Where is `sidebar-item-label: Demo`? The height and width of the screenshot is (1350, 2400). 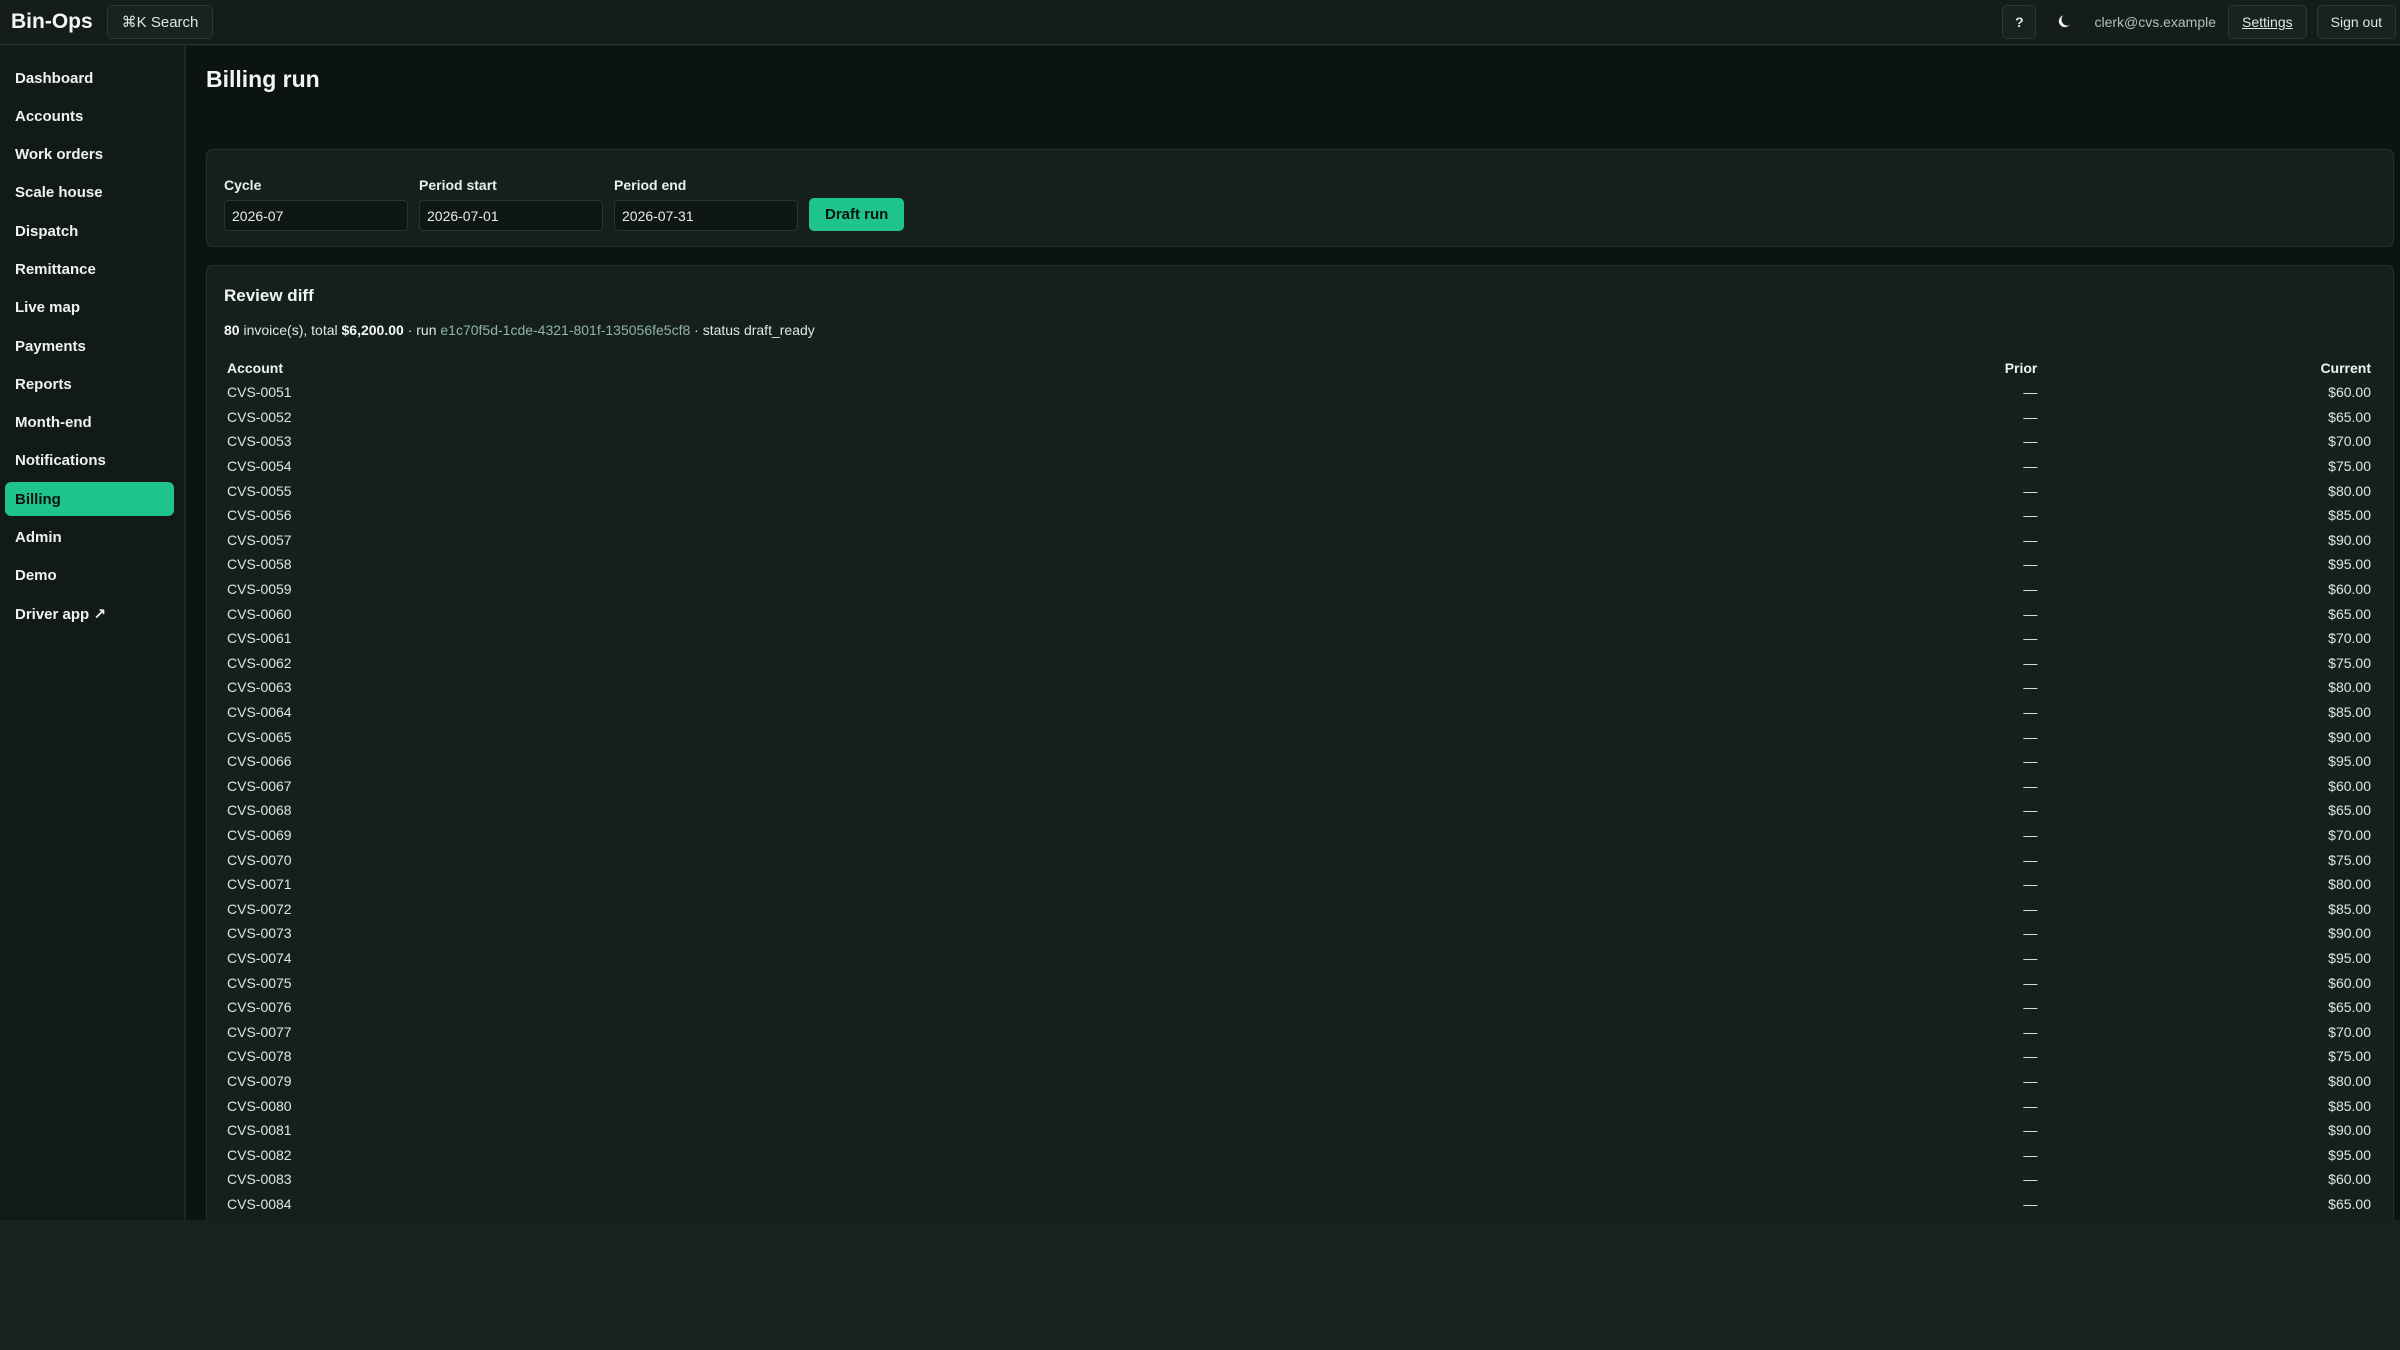 sidebar-item-label: Demo is located at coordinates (36, 576).